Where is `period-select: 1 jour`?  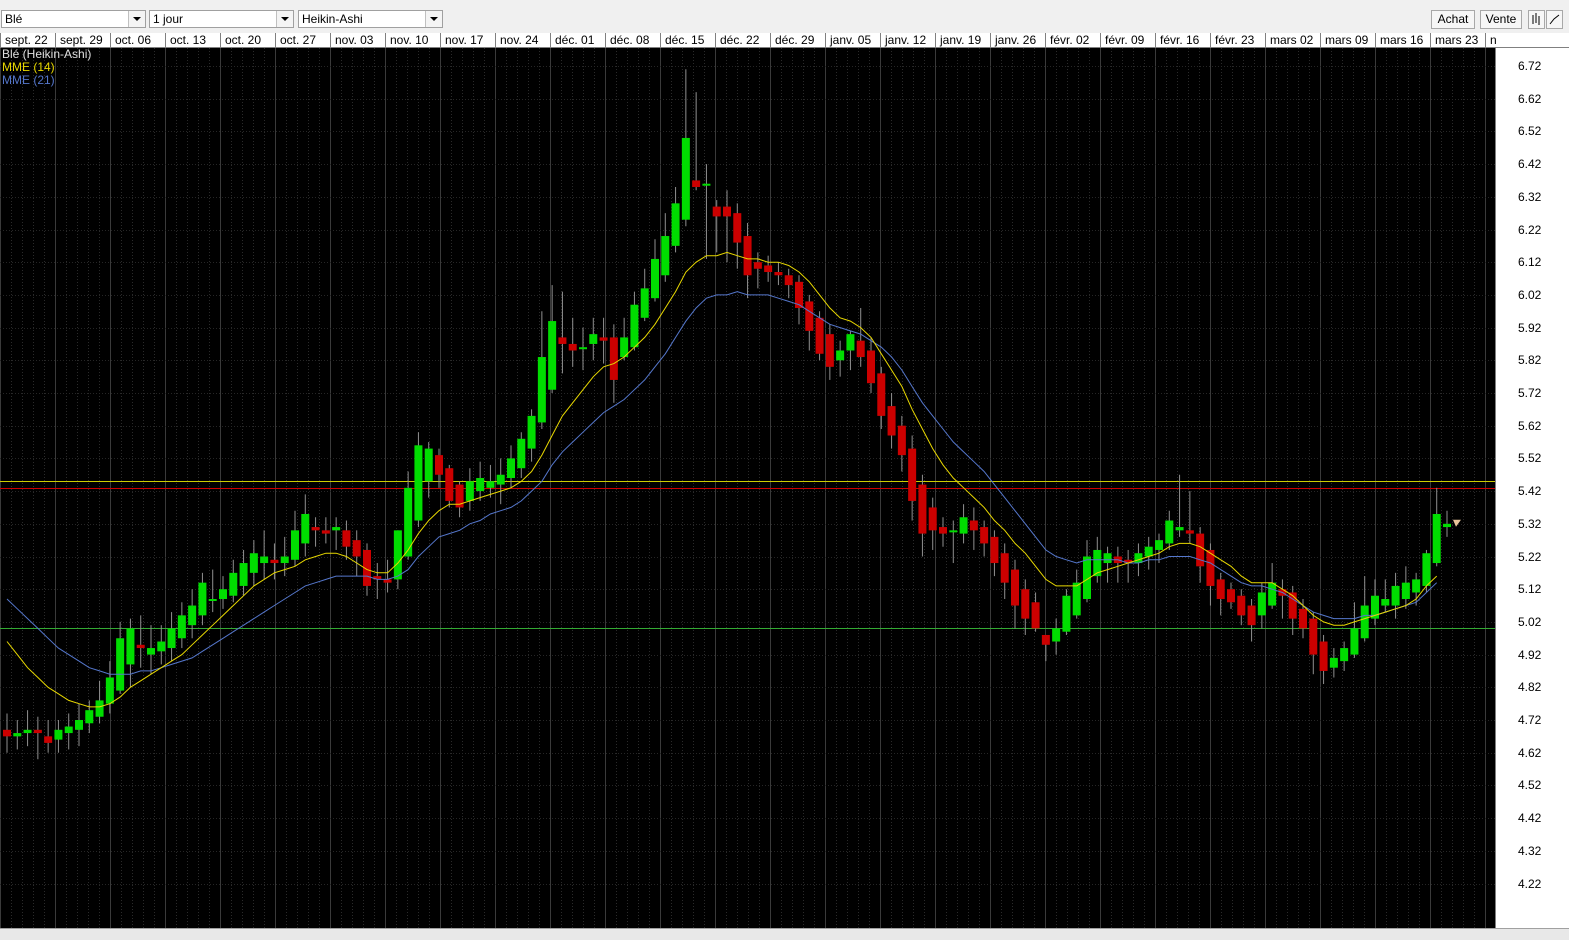 period-select: 1 jour is located at coordinates (221, 19).